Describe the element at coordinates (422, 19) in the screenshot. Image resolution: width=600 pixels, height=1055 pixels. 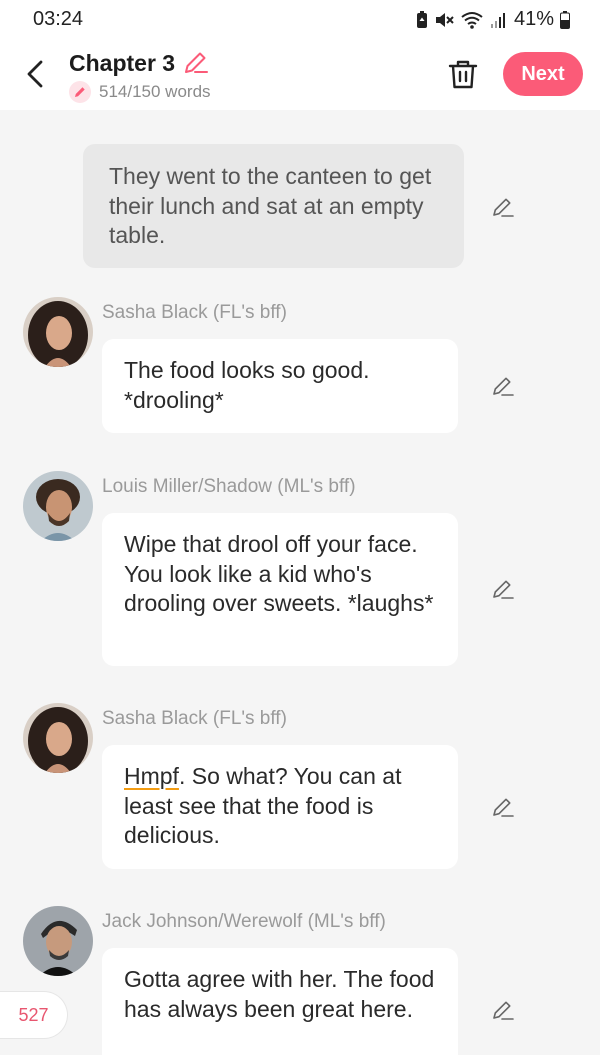
I see `battery-saver-icon` at that location.